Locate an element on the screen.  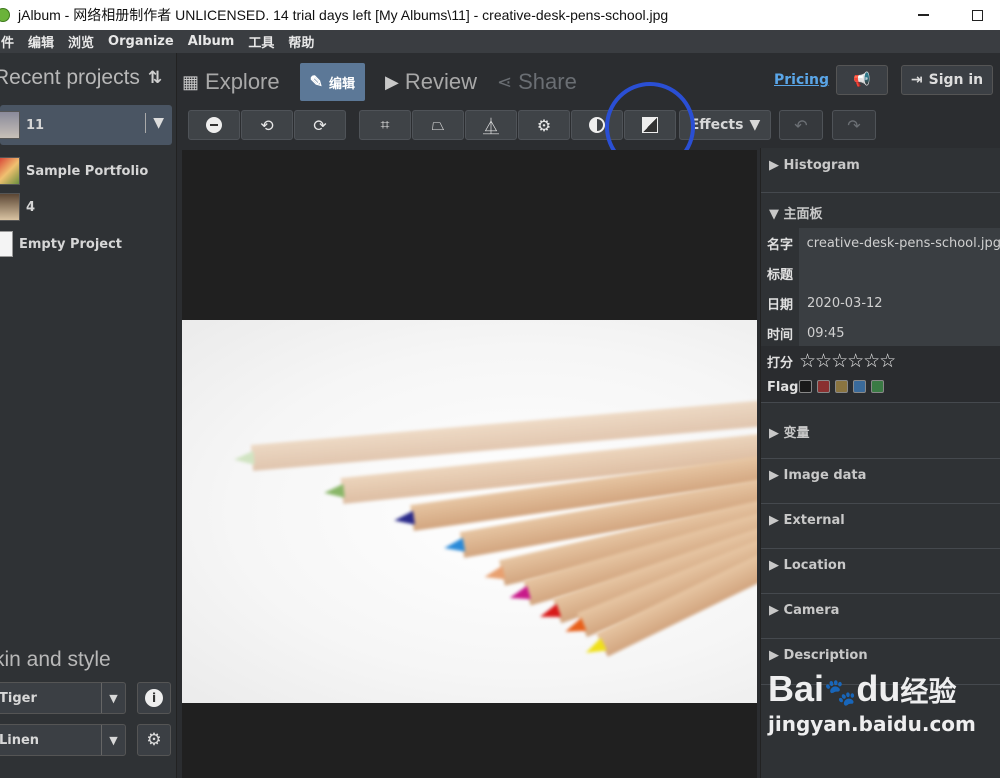
image-data-section: ▶ Image data is located at coordinates (817, 475).